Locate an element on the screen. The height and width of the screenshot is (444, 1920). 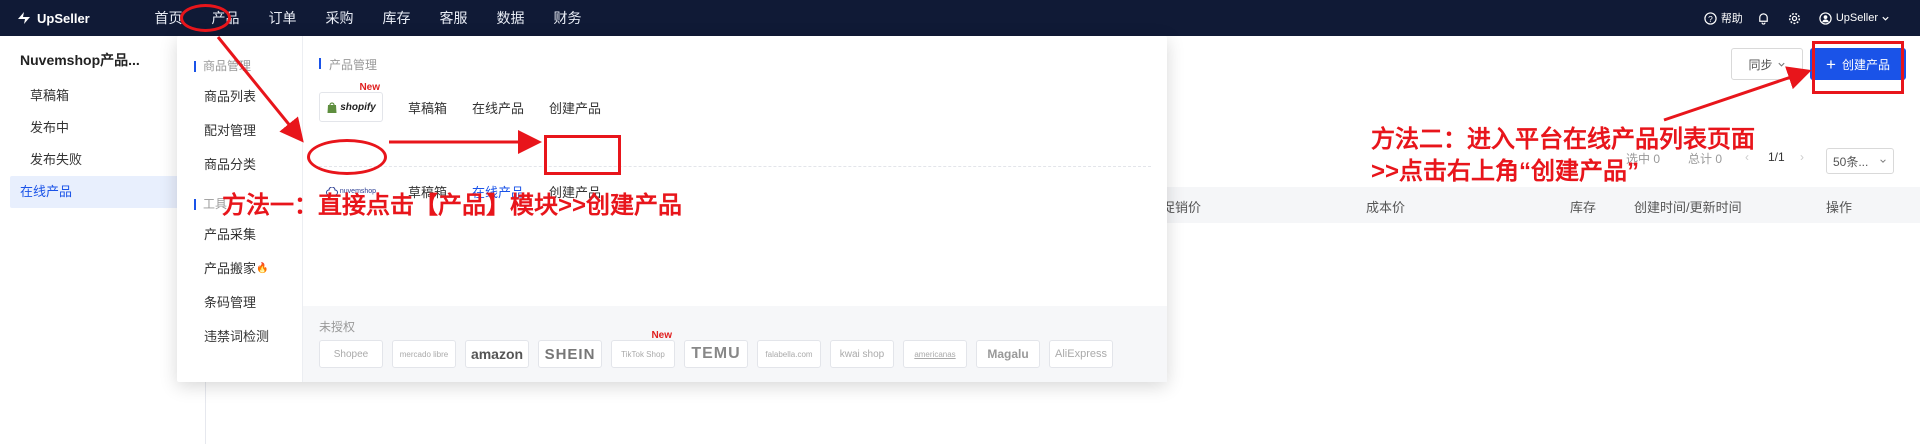
shopify-logo-text: shopify is located at coordinates (358, 107).